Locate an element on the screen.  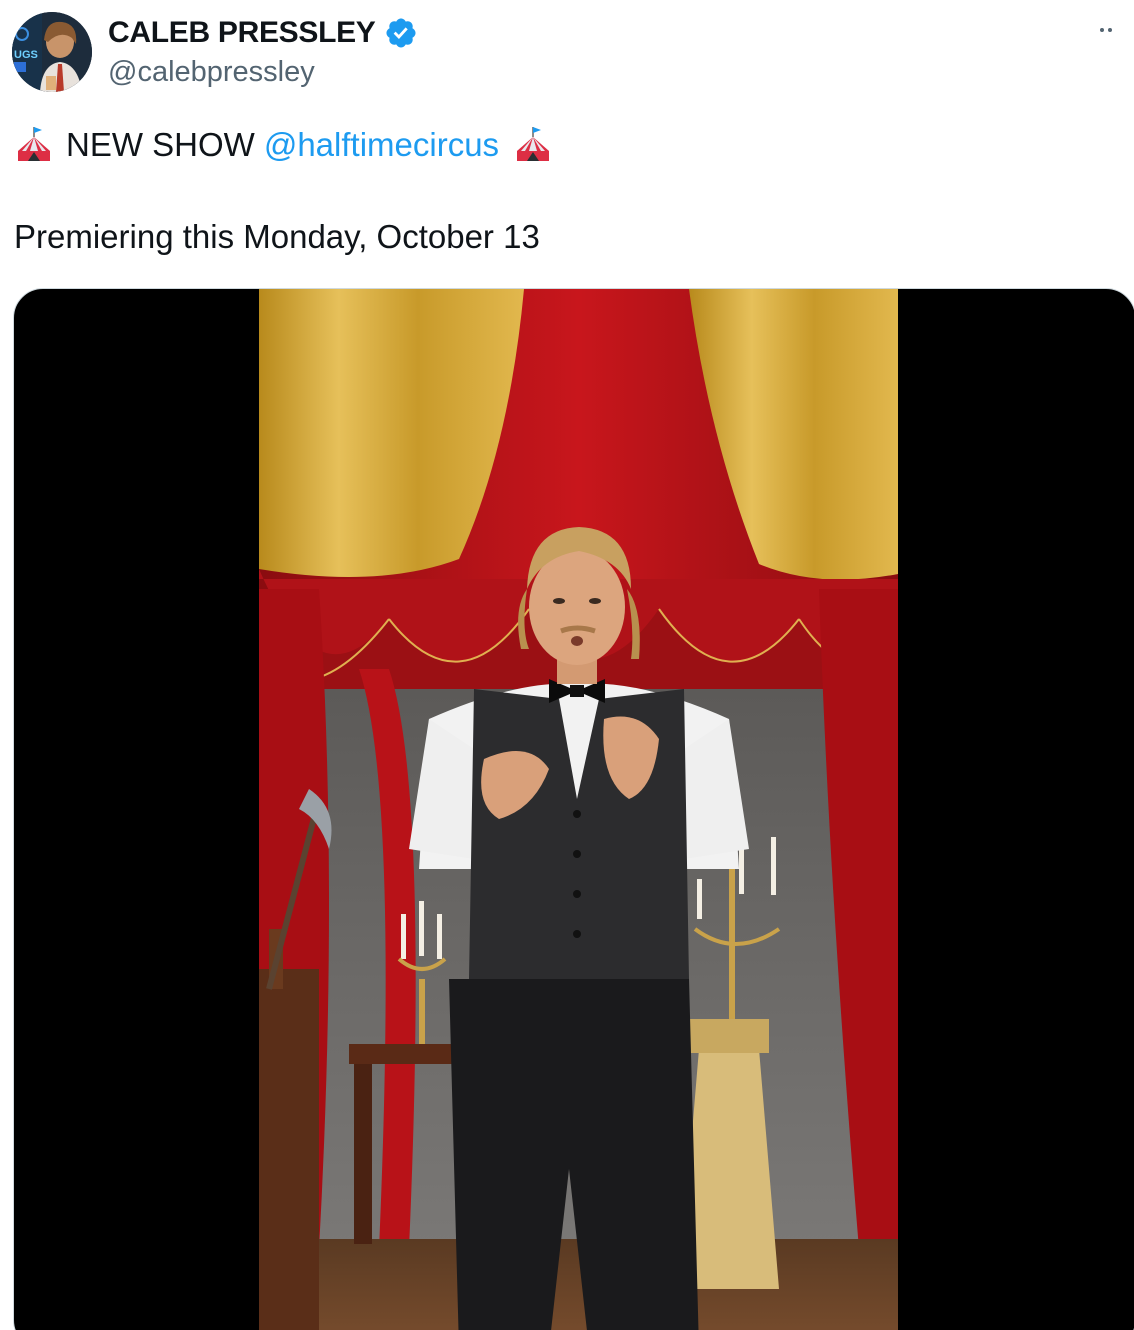
avatar-image: UGS is located at coordinates (52, 52).